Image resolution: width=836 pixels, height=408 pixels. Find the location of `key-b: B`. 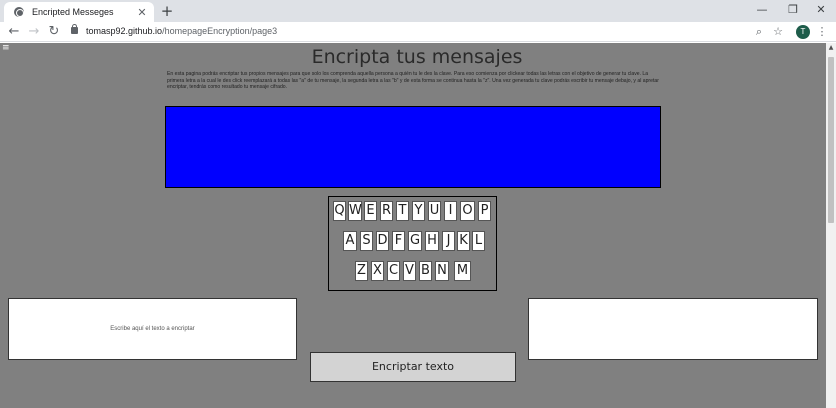

key-b: B is located at coordinates (425, 271).